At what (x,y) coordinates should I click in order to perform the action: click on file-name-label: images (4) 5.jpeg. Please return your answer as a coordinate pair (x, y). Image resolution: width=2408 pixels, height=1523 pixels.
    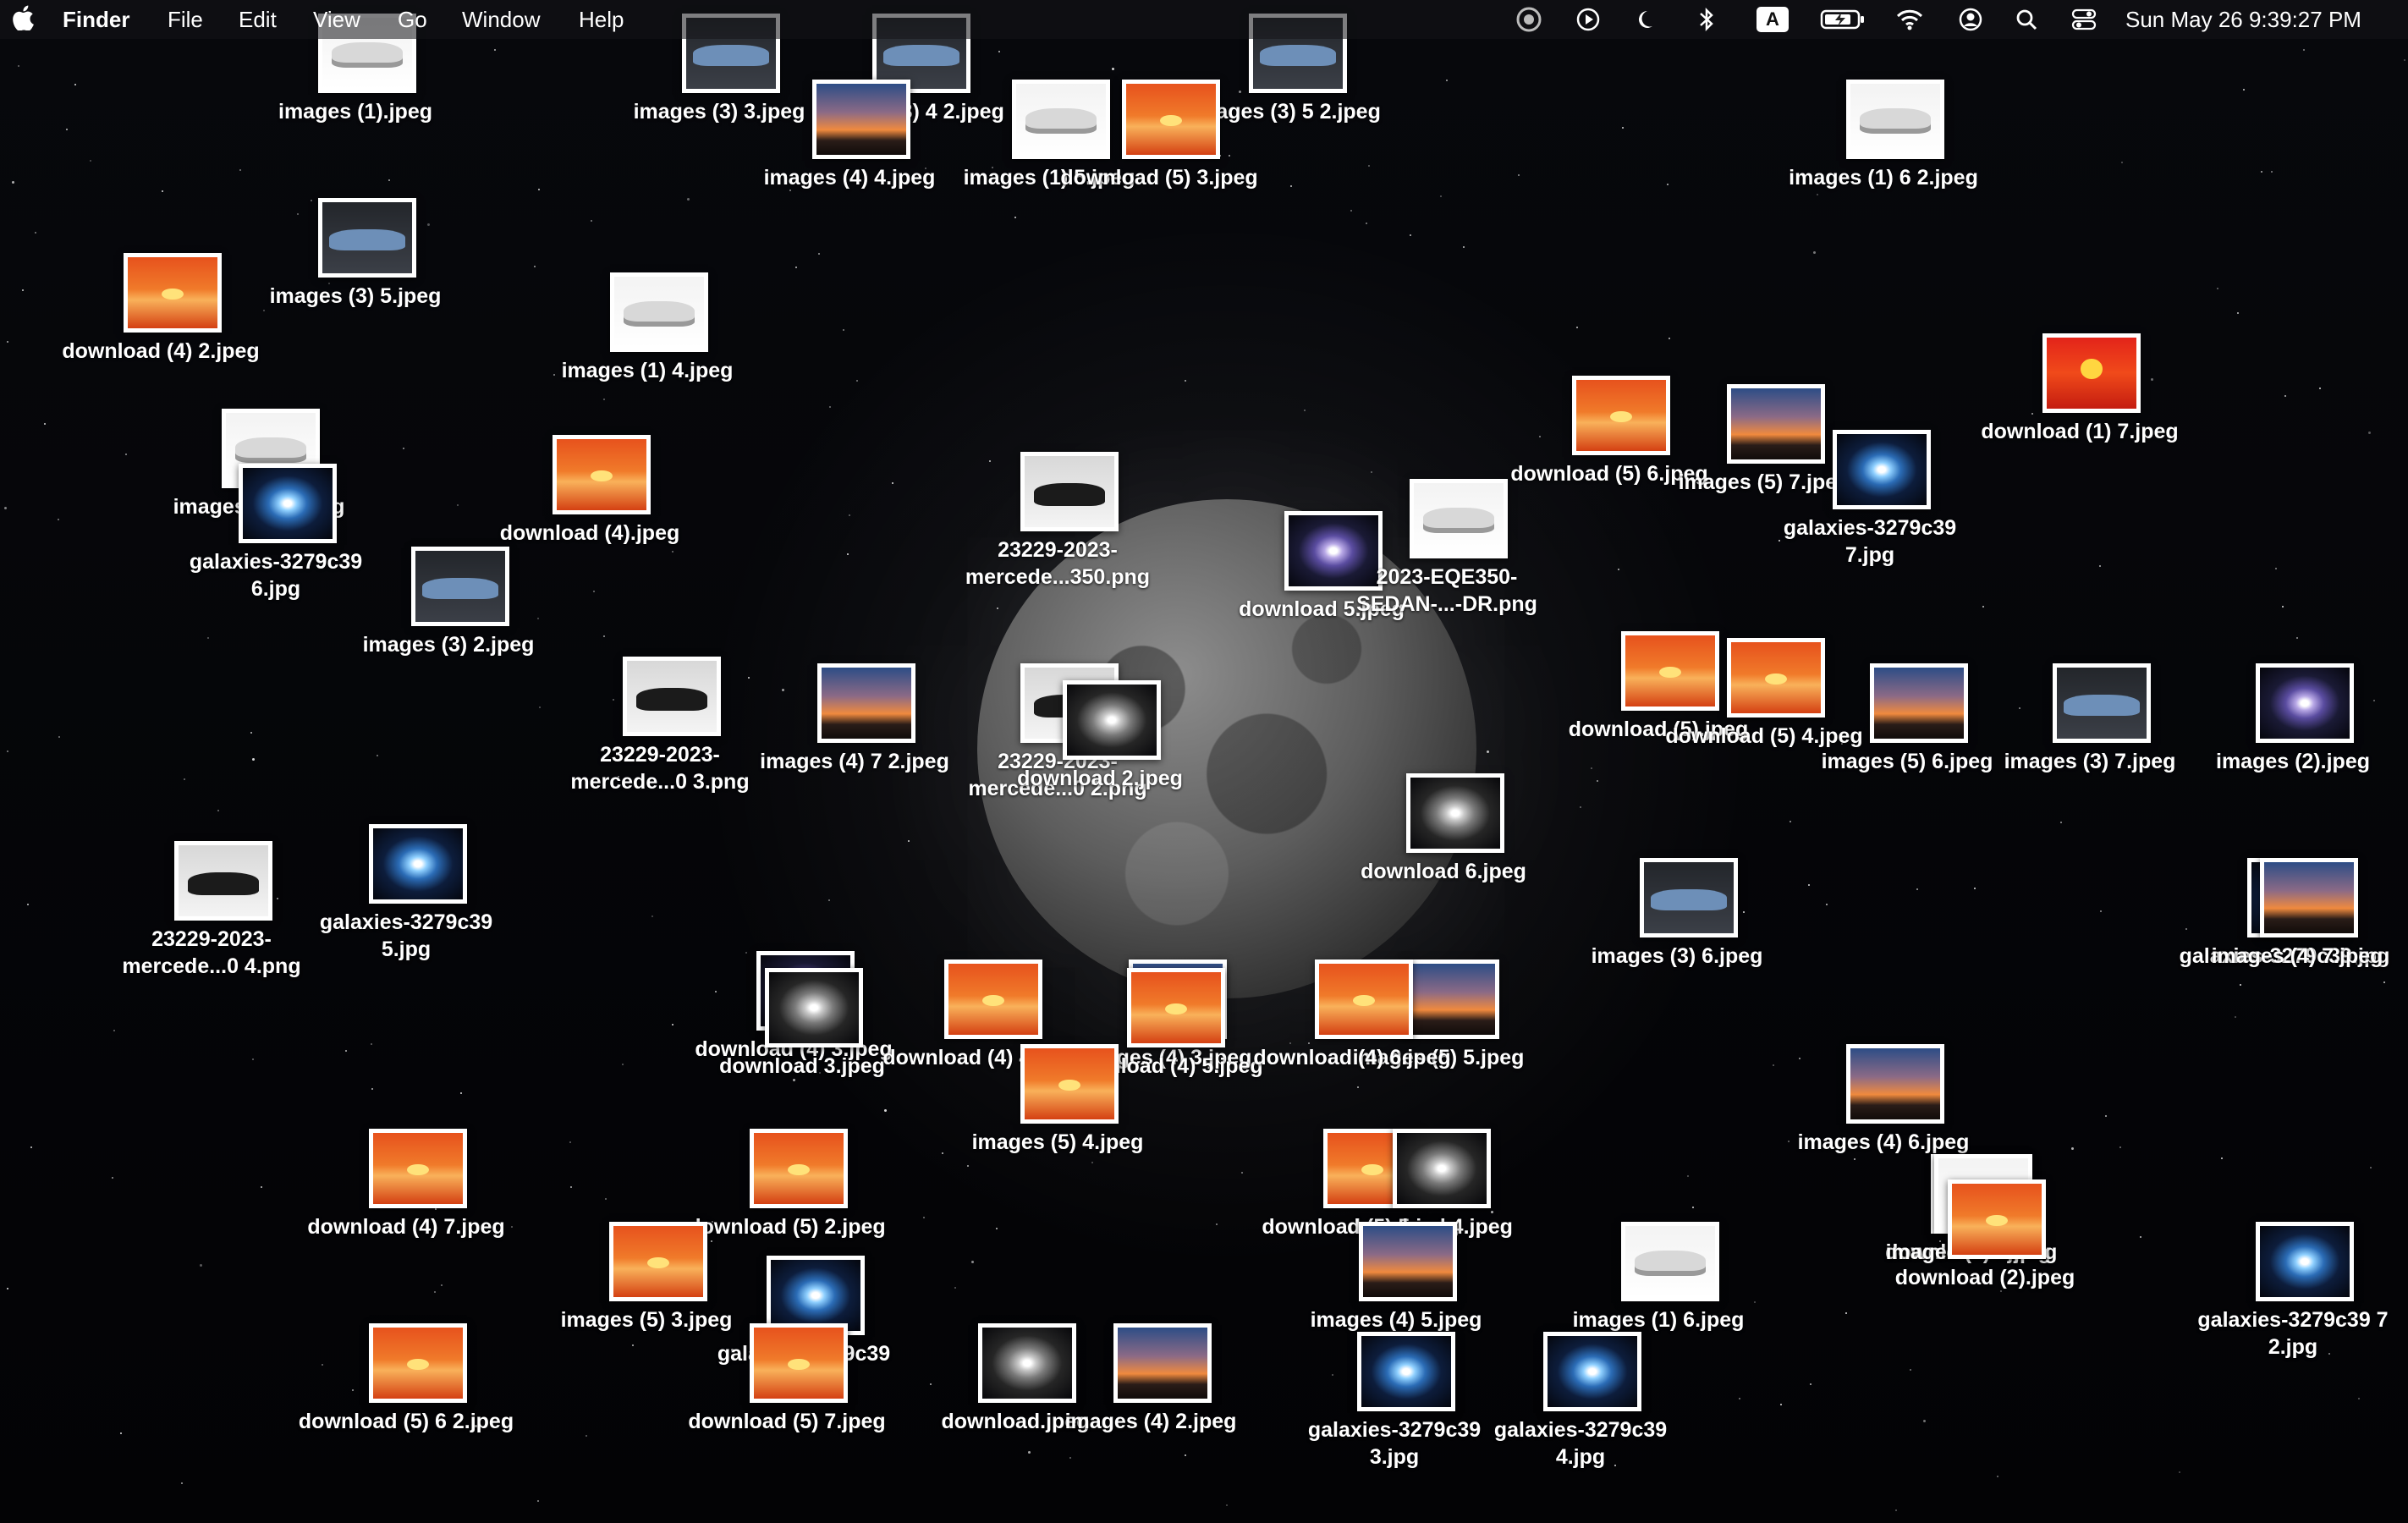
    Looking at the image, I should click on (1396, 1320).